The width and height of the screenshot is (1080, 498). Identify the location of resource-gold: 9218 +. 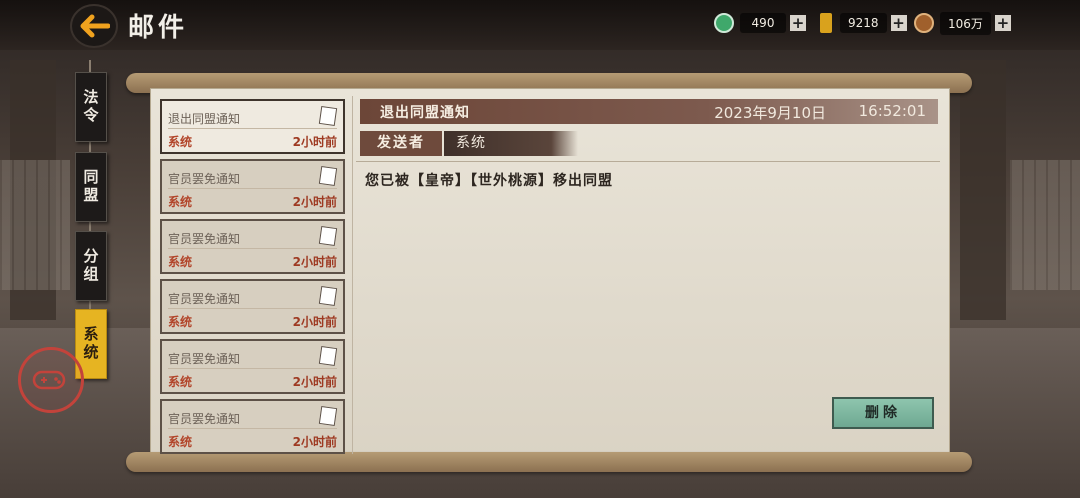
(861, 23).